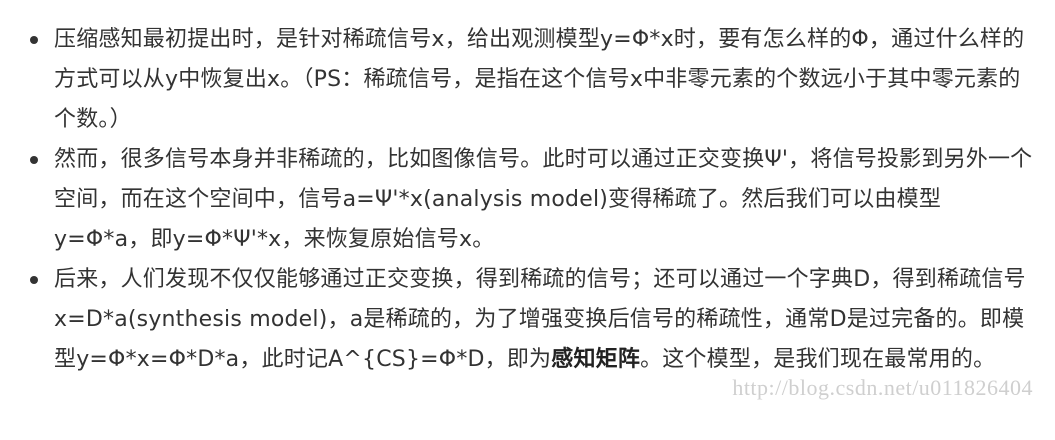 Image resolution: width=1055 pixels, height=440 pixels. I want to click on bold-term: 感知矩阵, so click(596, 359).